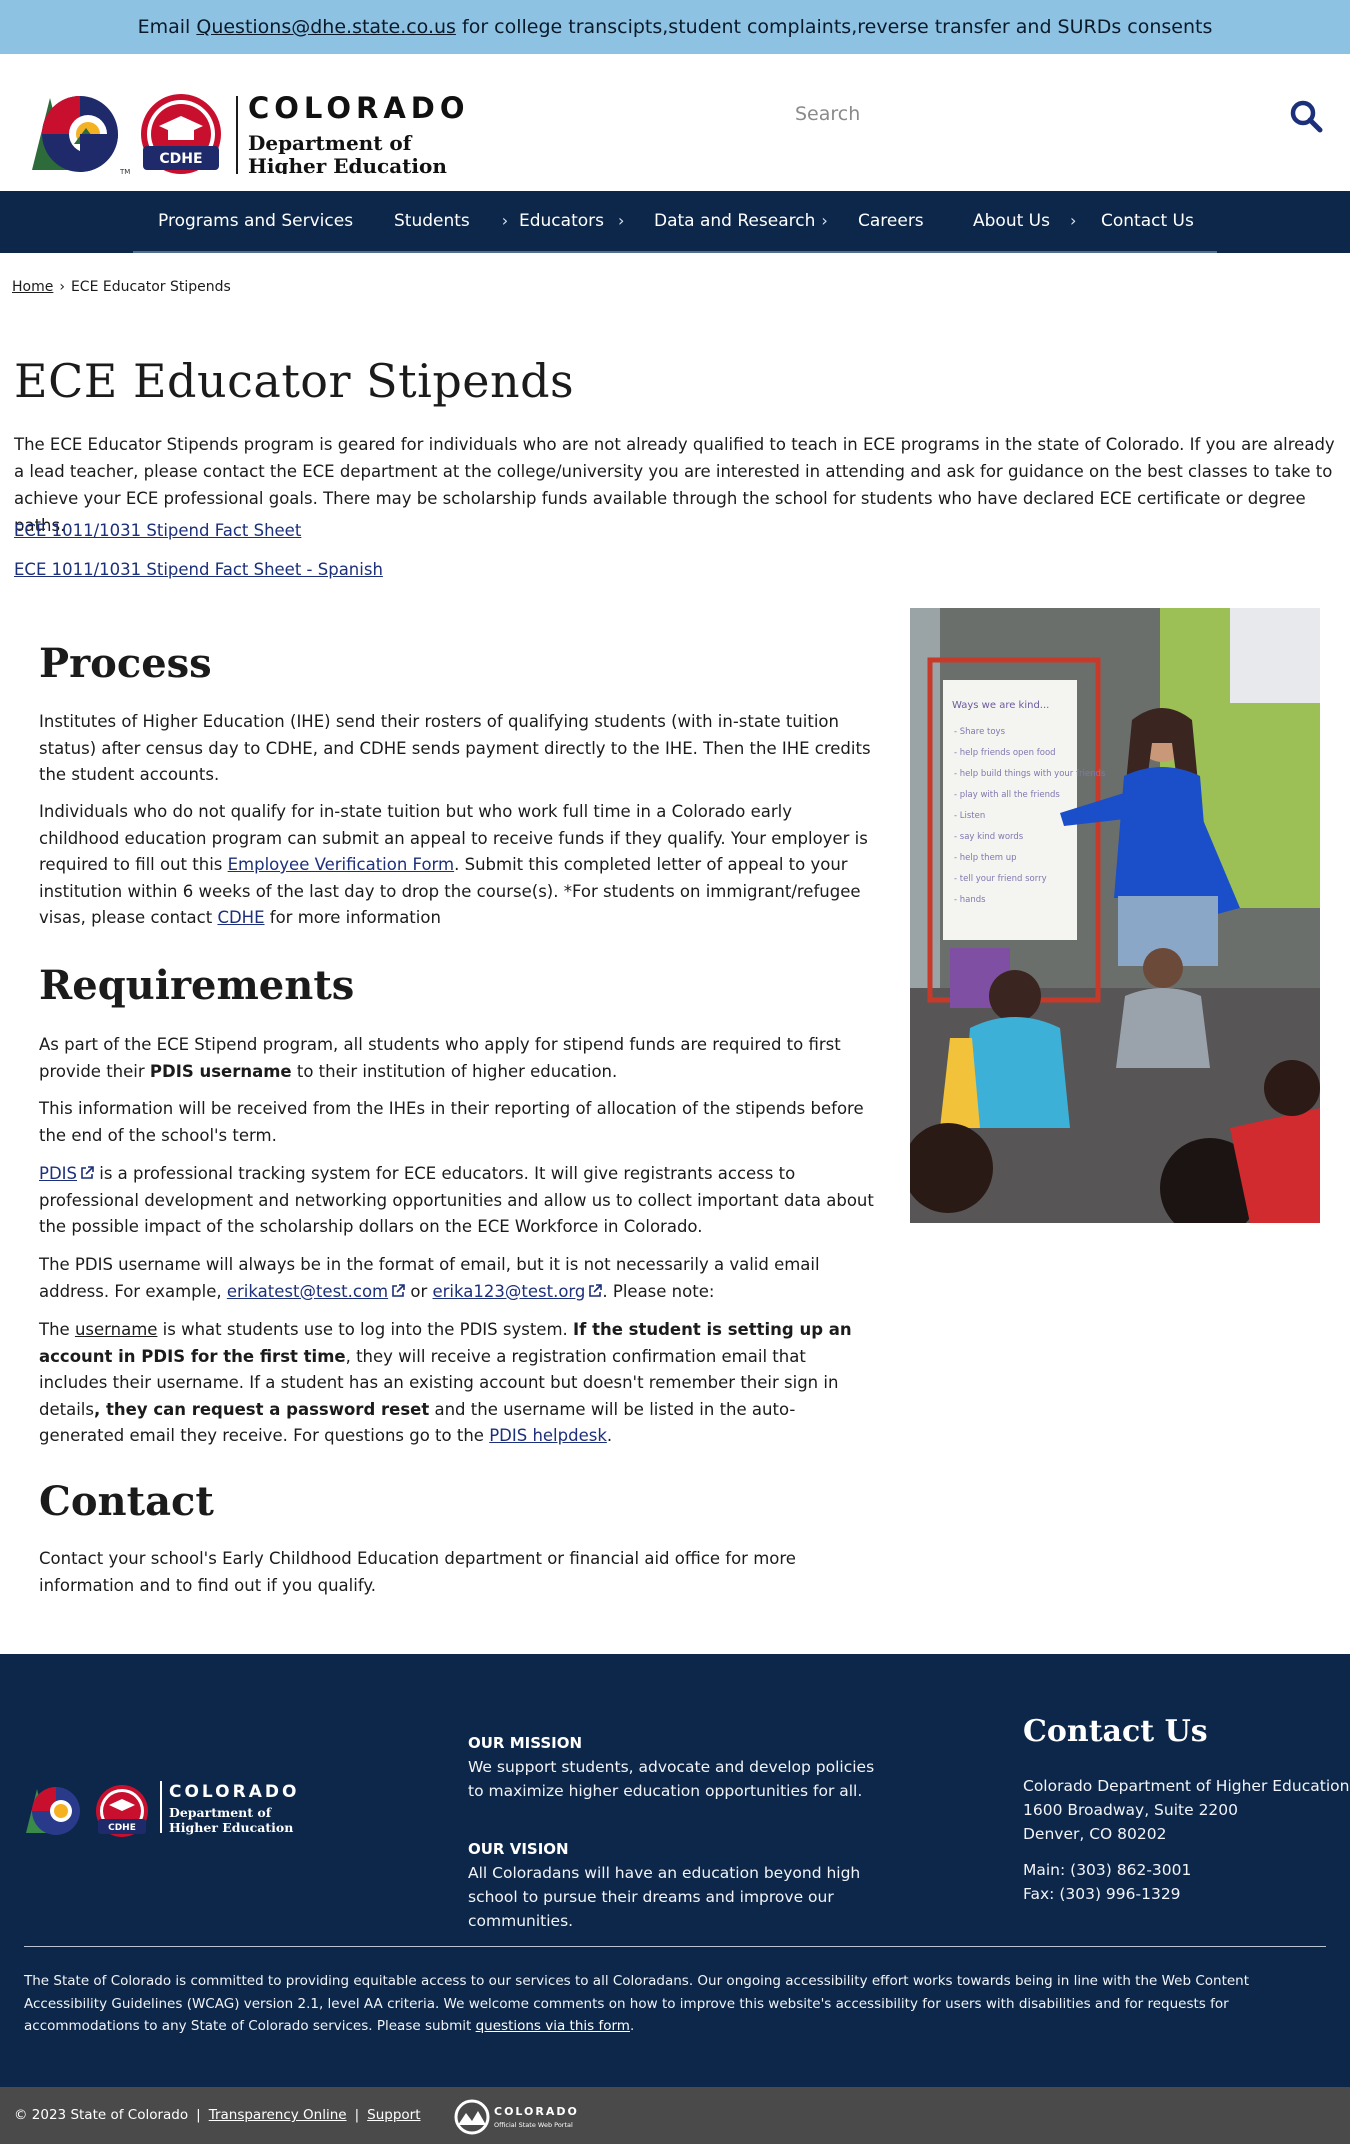 The width and height of the screenshot is (1350, 2144). I want to click on contact-heading: Contact, so click(126, 1501).